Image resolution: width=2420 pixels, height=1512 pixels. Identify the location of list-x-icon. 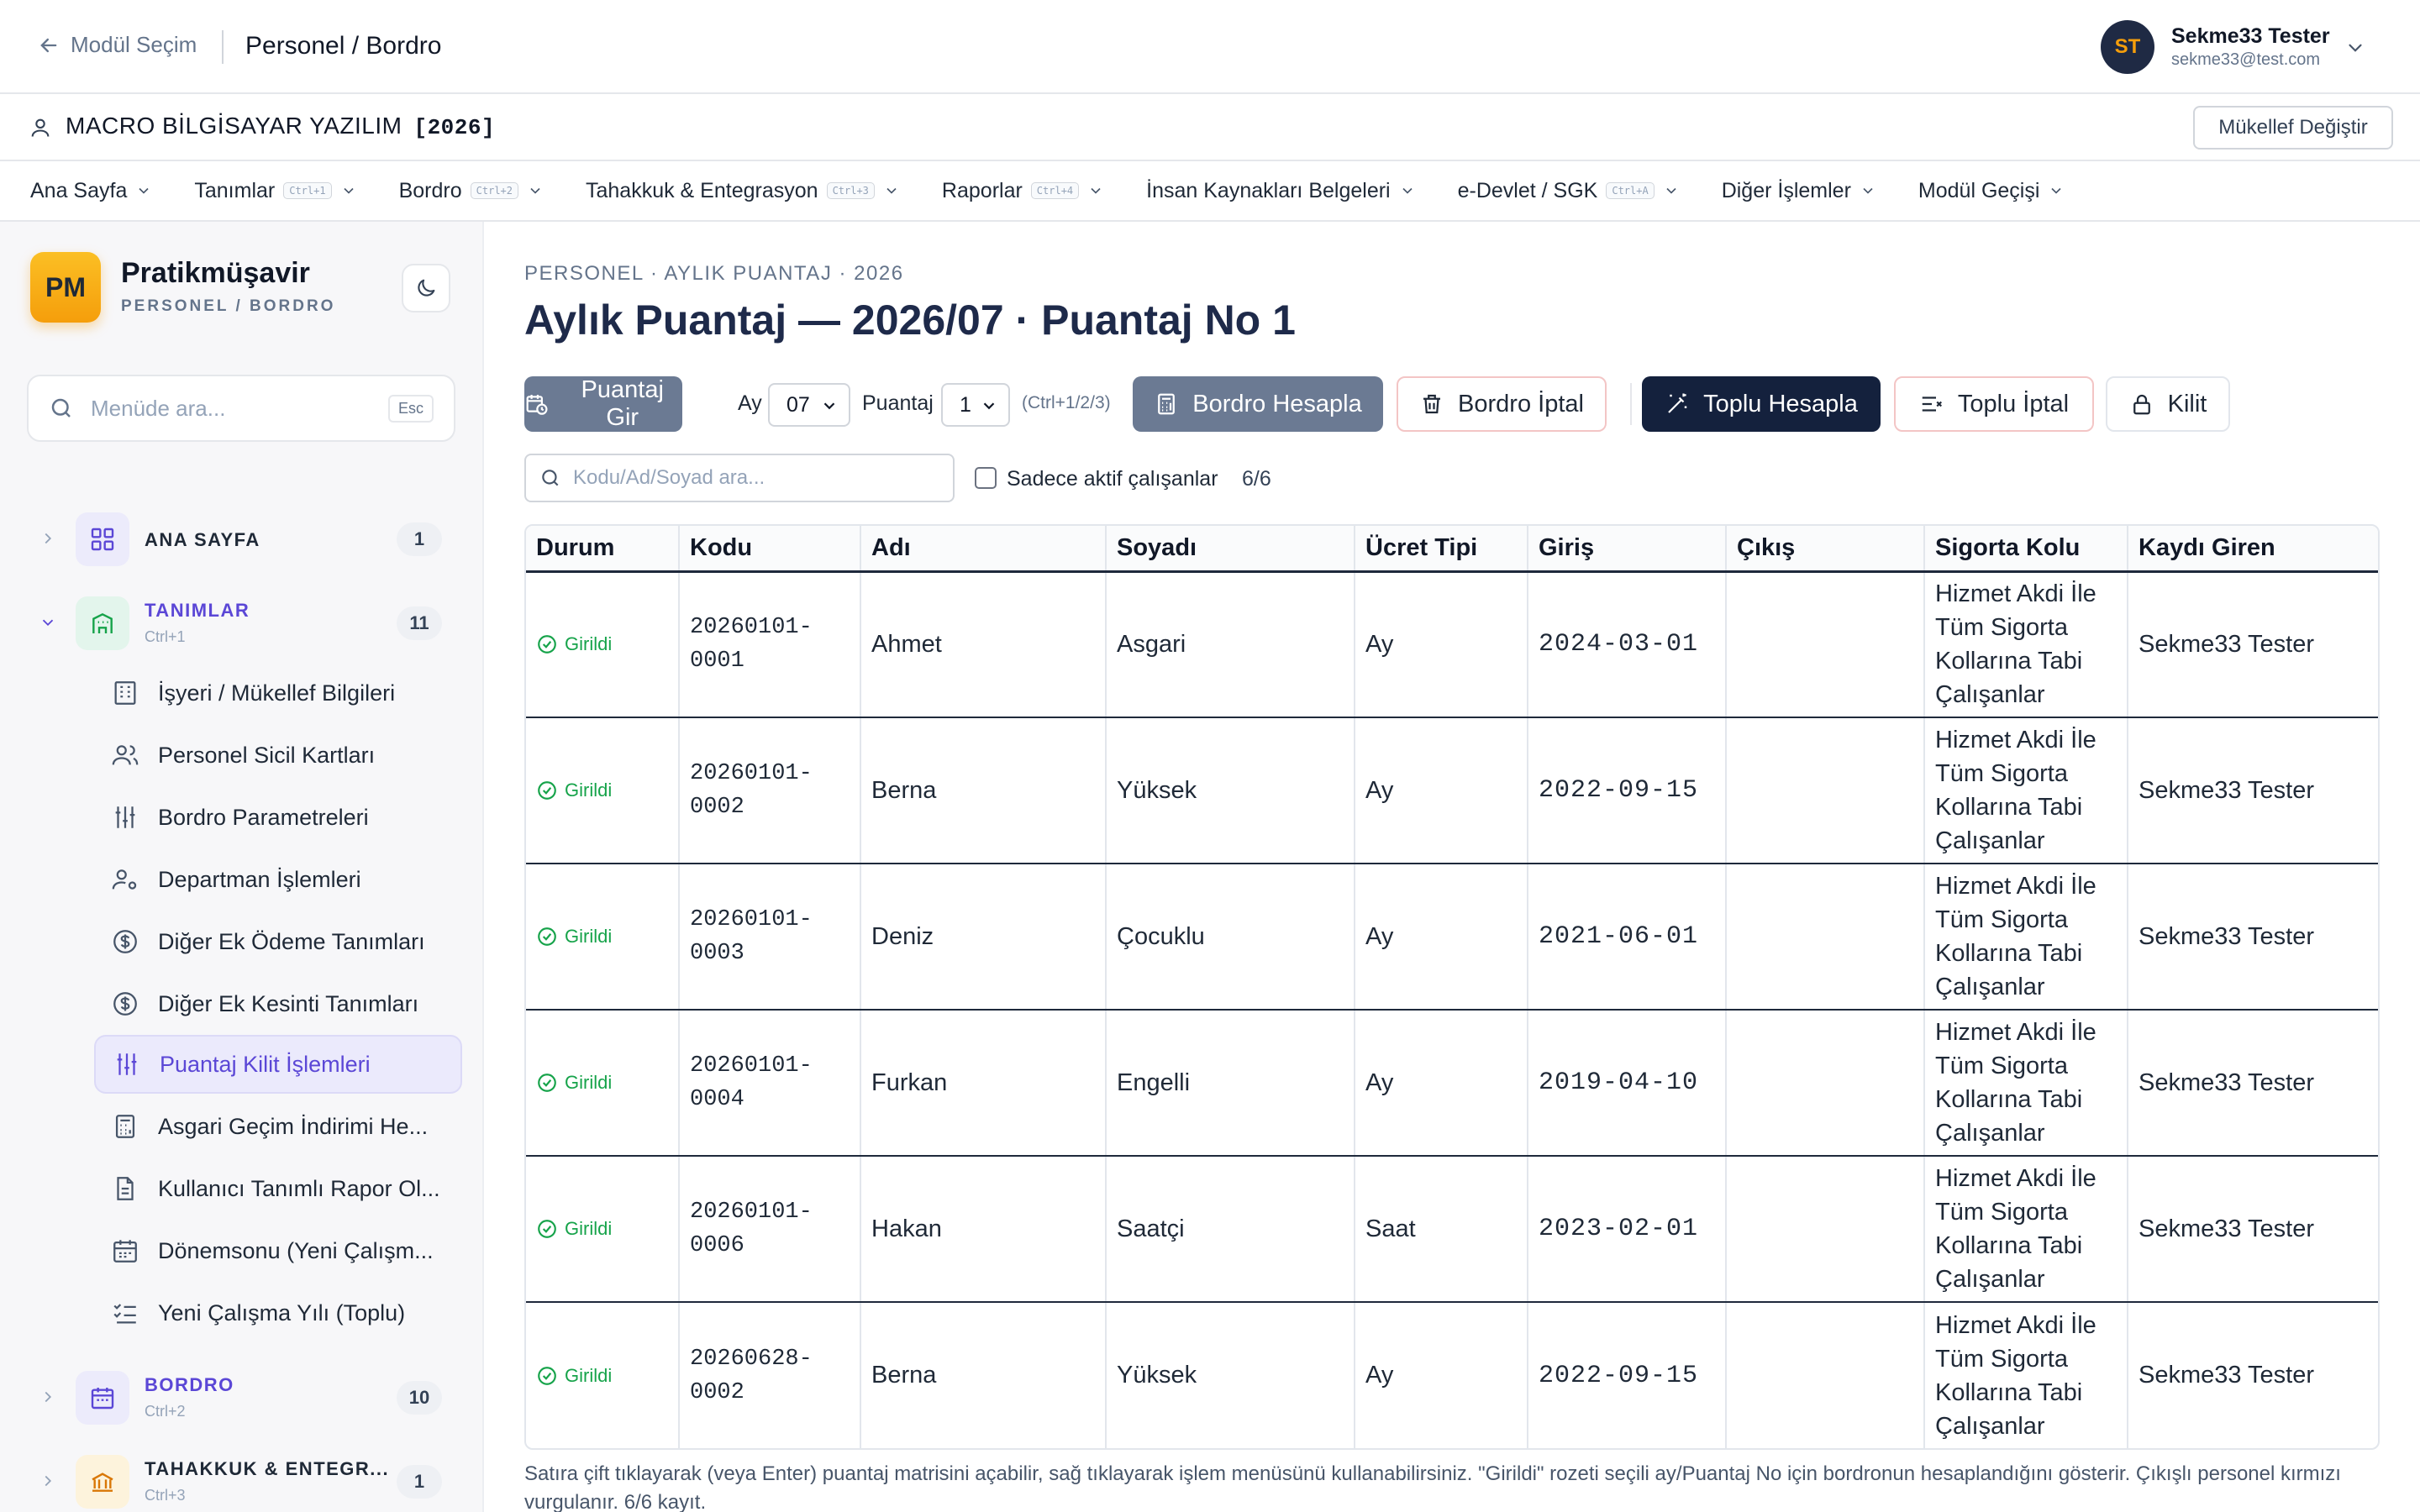
(1932, 404).